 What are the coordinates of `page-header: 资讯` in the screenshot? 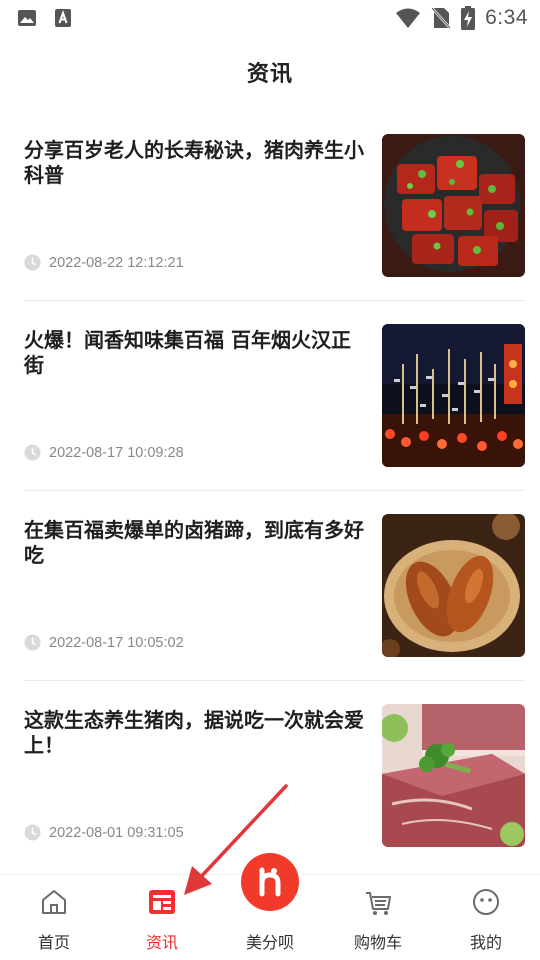 It's located at (270, 75).